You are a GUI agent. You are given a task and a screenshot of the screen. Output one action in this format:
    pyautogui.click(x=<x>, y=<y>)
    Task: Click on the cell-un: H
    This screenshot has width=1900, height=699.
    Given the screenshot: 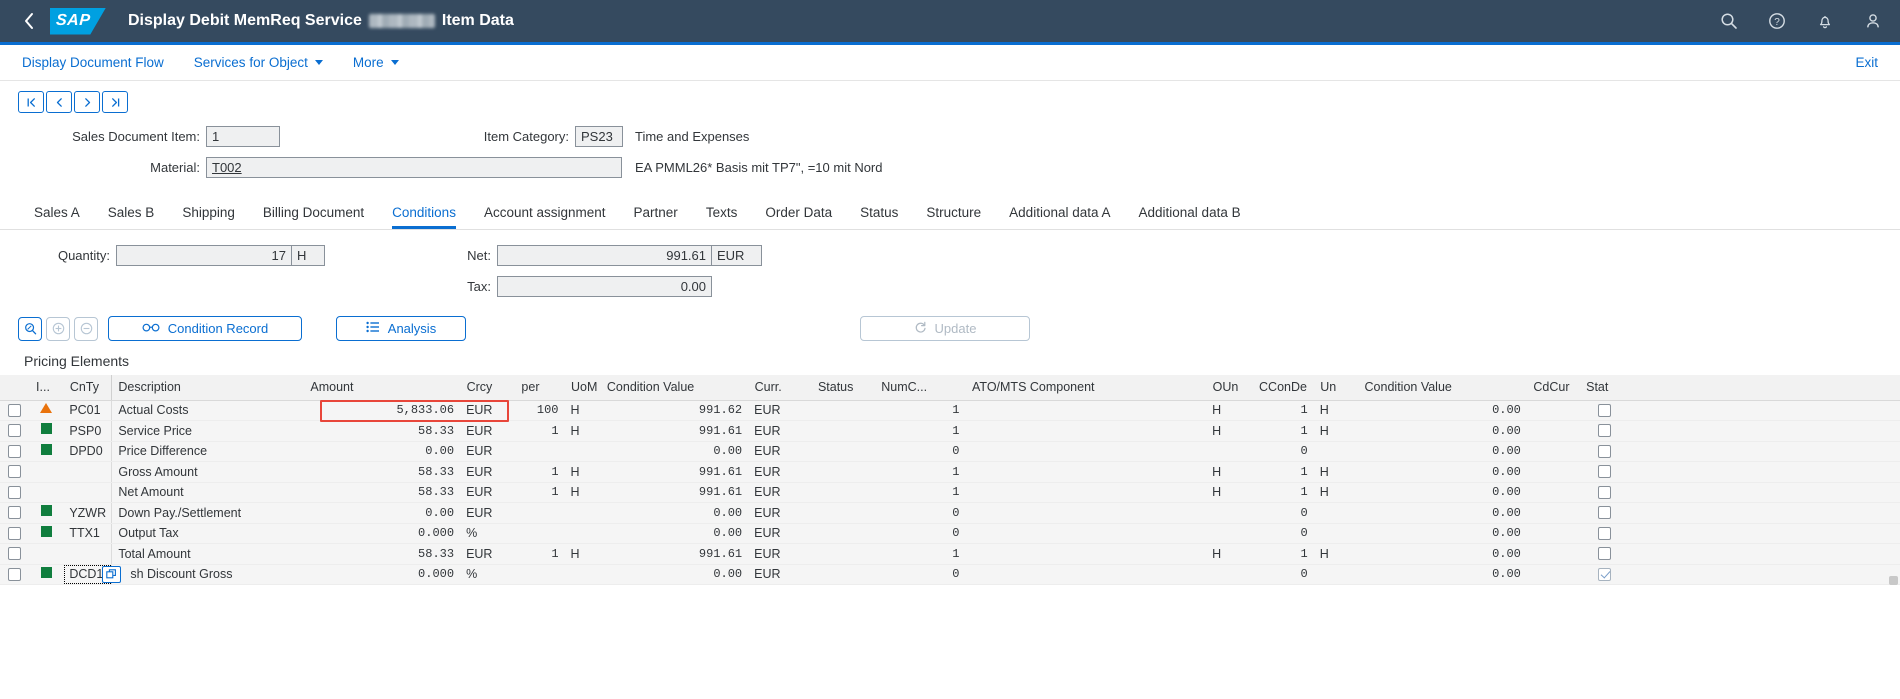 What is the action you would take?
    pyautogui.click(x=1336, y=554)
    